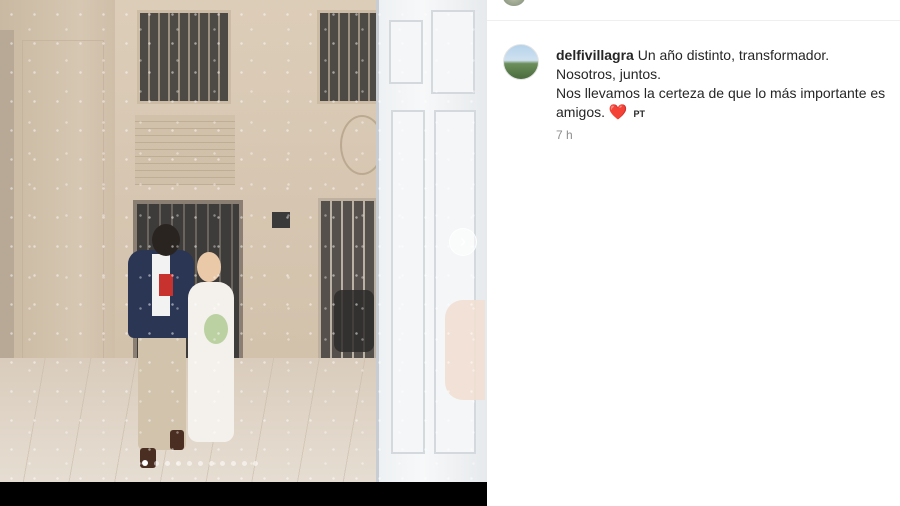 This screenshot has height=506, width=900. I want to click on caption-line-2: Nosotros, juntos., so click(609, 74).